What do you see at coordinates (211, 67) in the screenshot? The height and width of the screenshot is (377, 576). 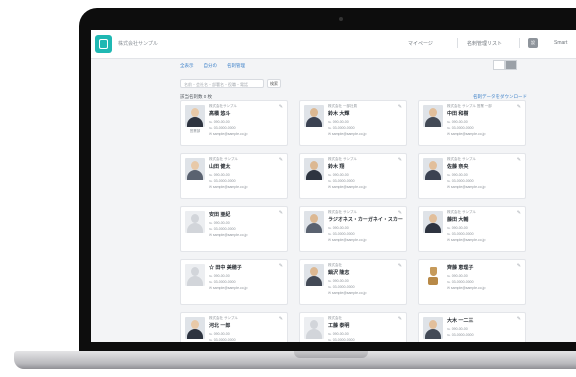 I see `tab-mine: 自分の` at bounding box center [211, 67].